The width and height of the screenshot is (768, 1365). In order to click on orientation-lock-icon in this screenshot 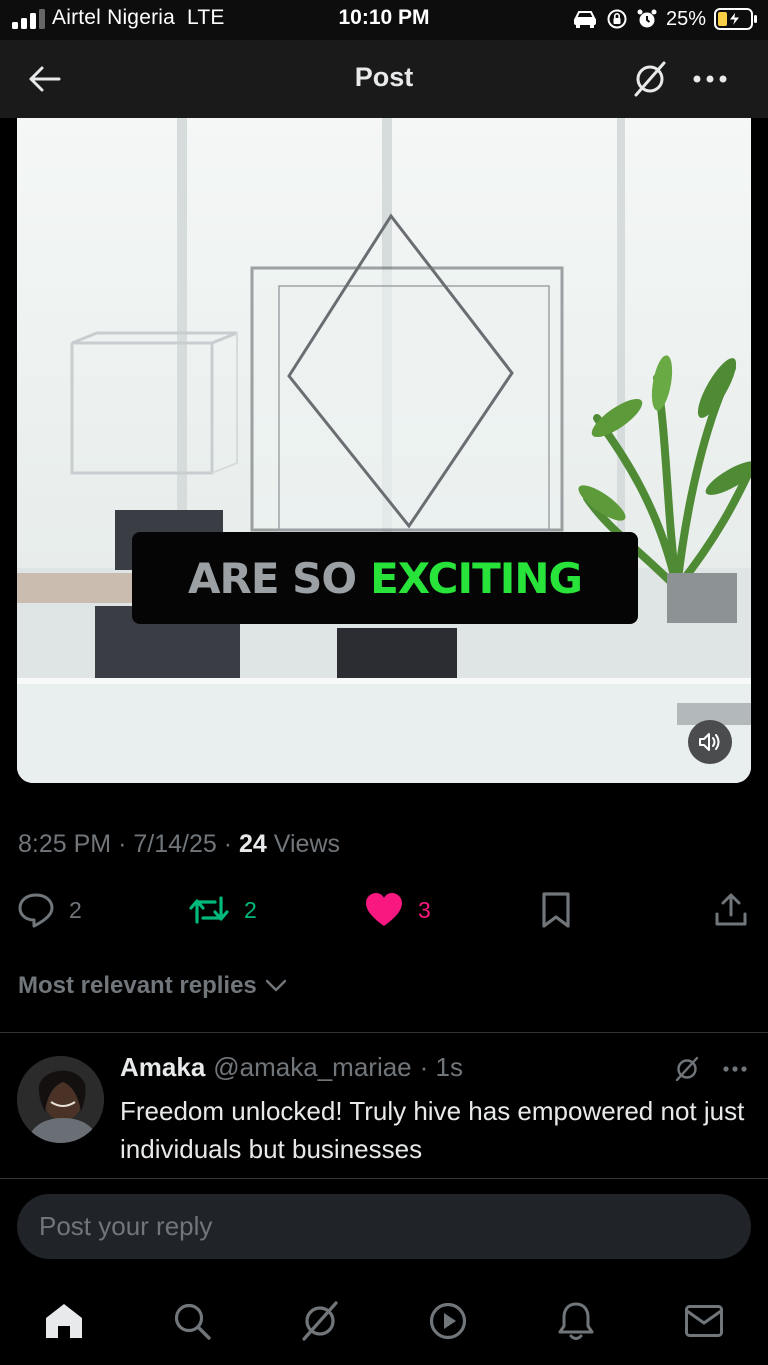, I will do `click(617, 19)`.